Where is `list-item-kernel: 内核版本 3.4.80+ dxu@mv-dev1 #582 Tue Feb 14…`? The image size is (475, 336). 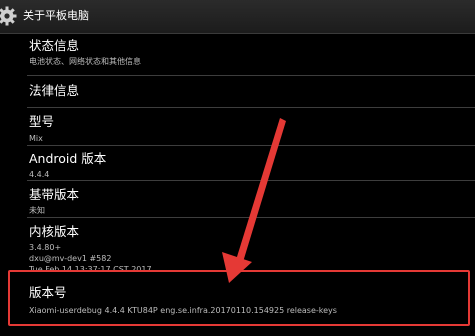 list-item-kernel: 内核版本 3.4.80+ dxu@mv-dev1 #582 Tue Feb 14… is located at coordinates (239, 249).